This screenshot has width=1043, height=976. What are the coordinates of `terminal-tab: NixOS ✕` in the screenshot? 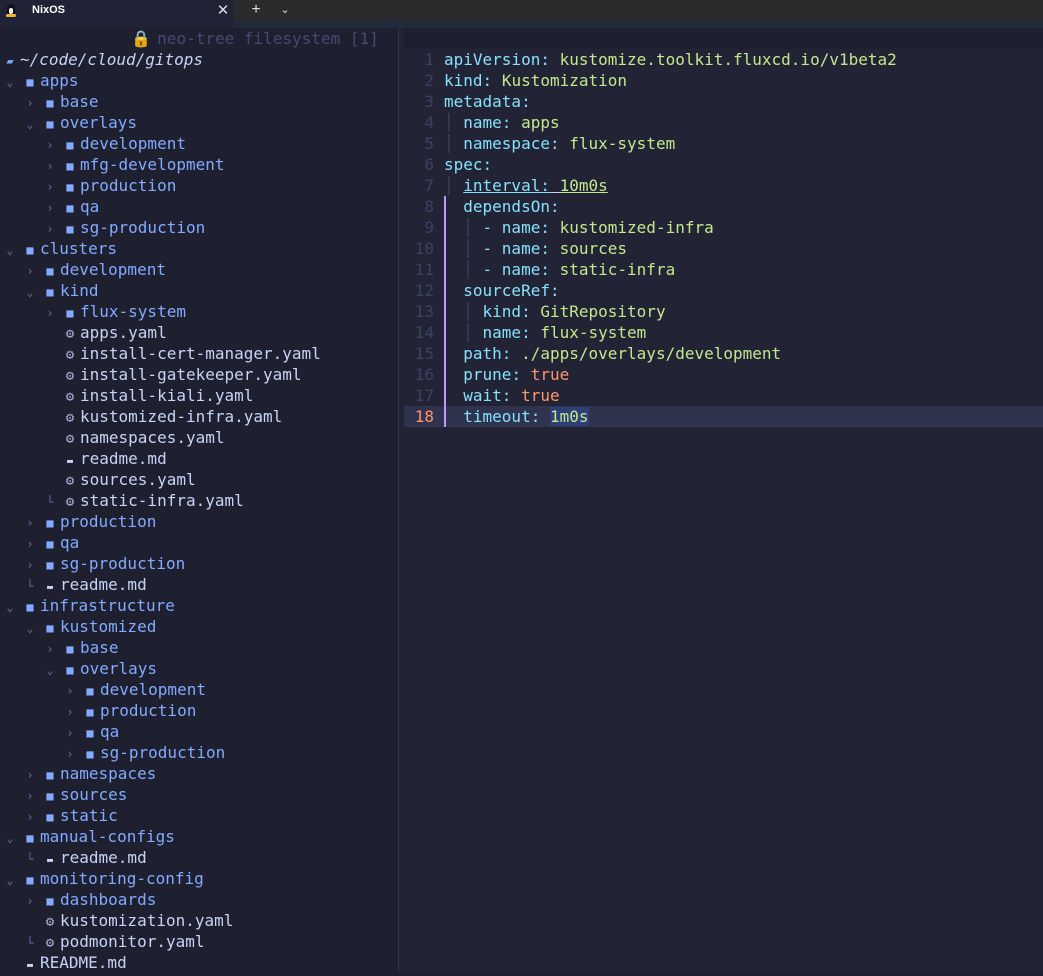 It's located at (116, 10).